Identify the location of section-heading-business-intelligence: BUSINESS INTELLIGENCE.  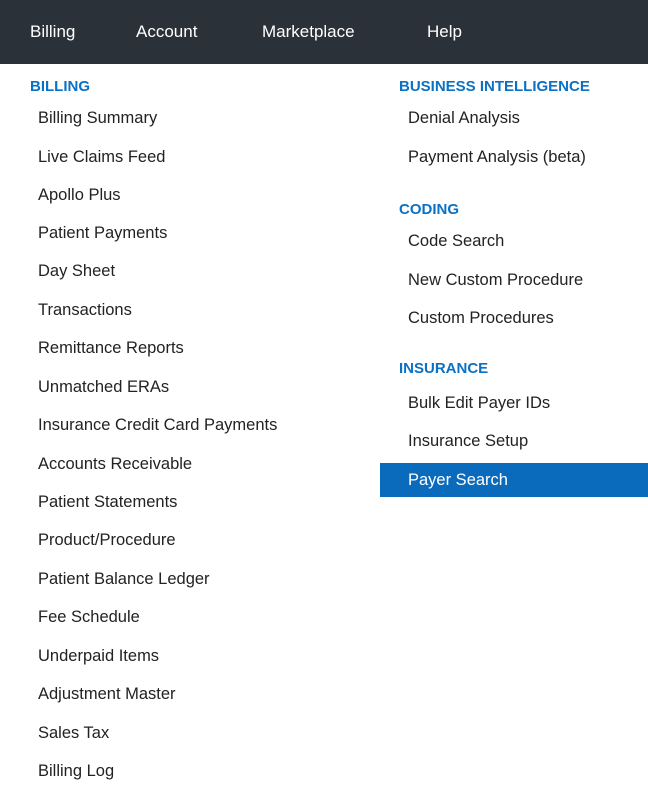
(494, 86).